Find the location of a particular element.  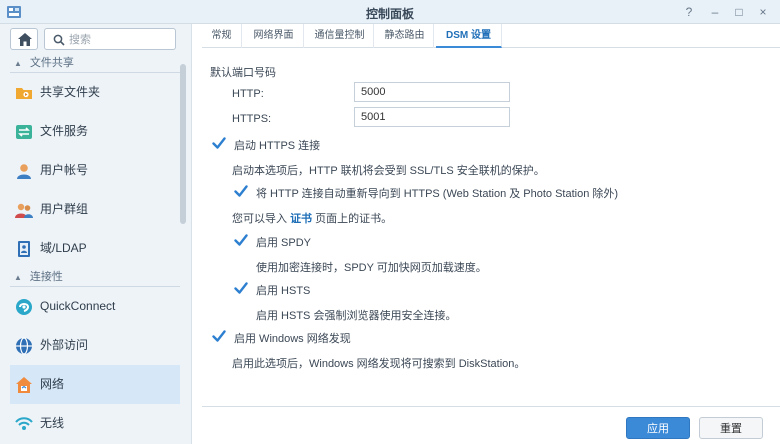

sidebar-item-quickconnect: QuickConnect is located at coordinates (90, 306).